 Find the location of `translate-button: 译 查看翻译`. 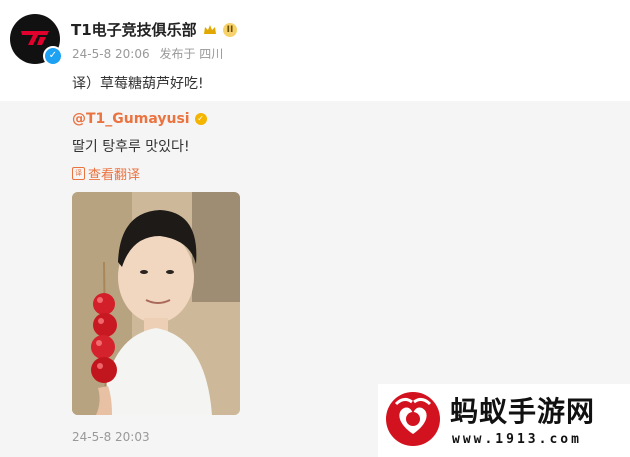

translate-button: 译 查看翻译 is located at coordinates (106, 173).